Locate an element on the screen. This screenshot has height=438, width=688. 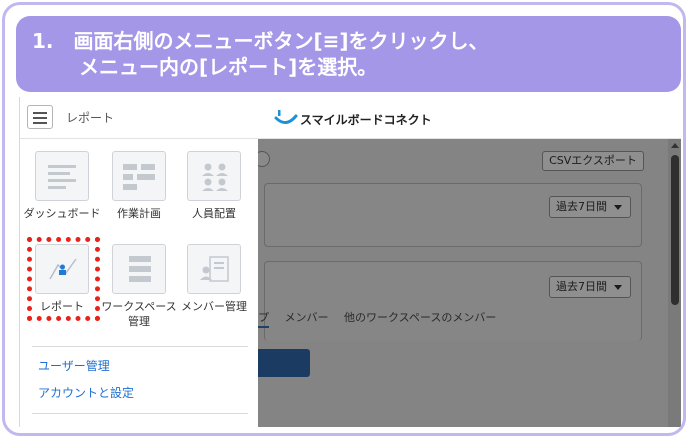
scroll-up-icon is located at coordinates (675, 145).